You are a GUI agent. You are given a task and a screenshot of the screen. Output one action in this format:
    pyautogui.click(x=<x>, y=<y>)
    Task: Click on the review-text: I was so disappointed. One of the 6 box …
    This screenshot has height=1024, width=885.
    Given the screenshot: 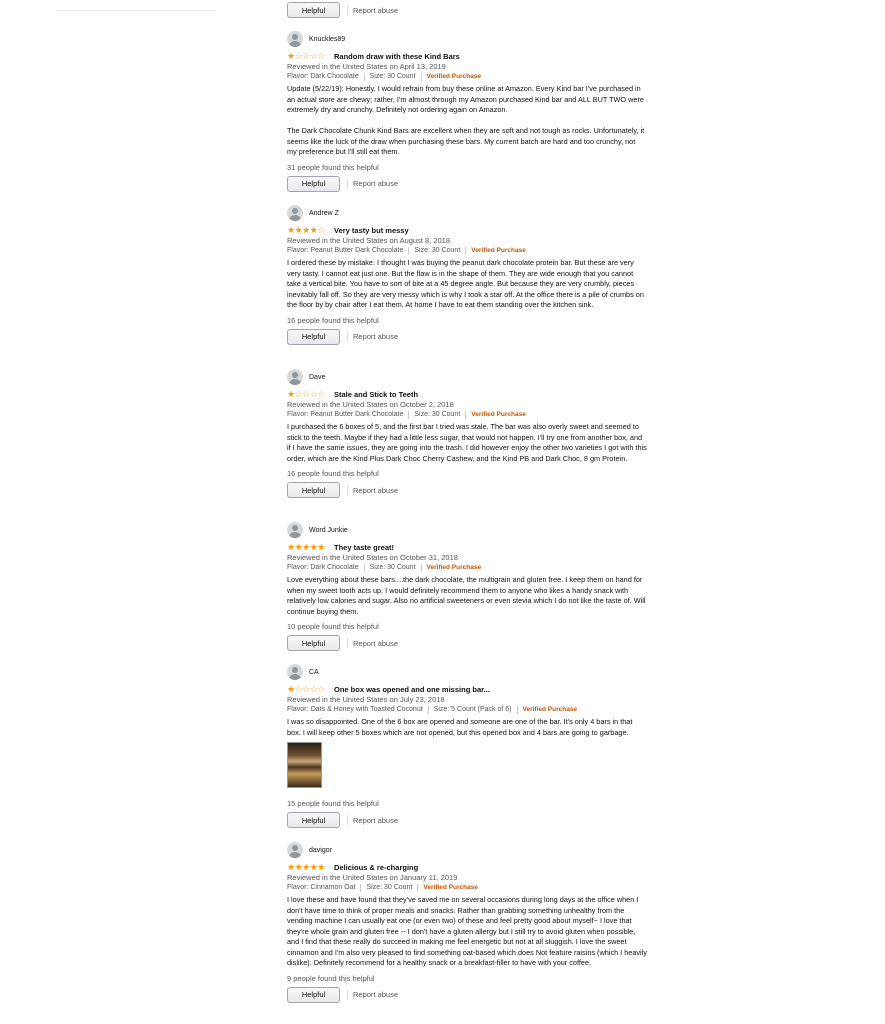 What is the action you would take?
    pyautogui.click(x=460, y=727)
    